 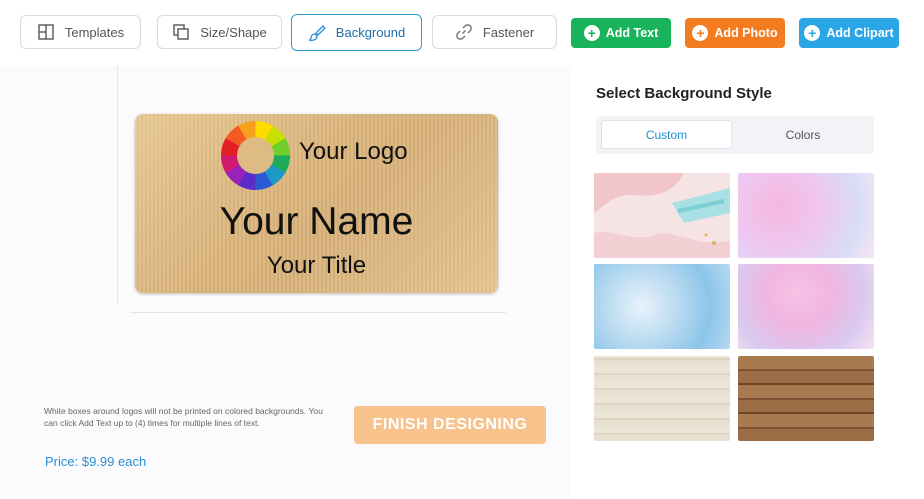 What do you see at coordinates (370, 32) in the screenshot?
I see `tab-background-label: Background` at bounding box center [370, 32].